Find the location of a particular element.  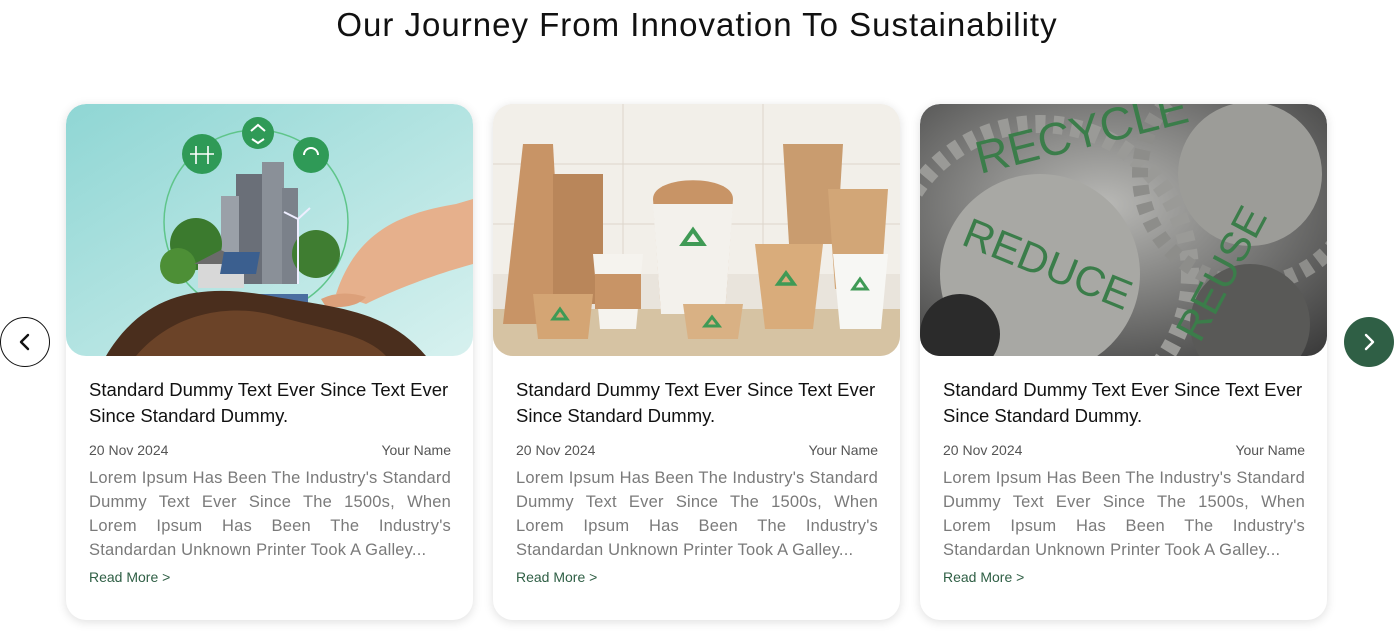

carousel-next-button is located at coordinates (1369, 342).